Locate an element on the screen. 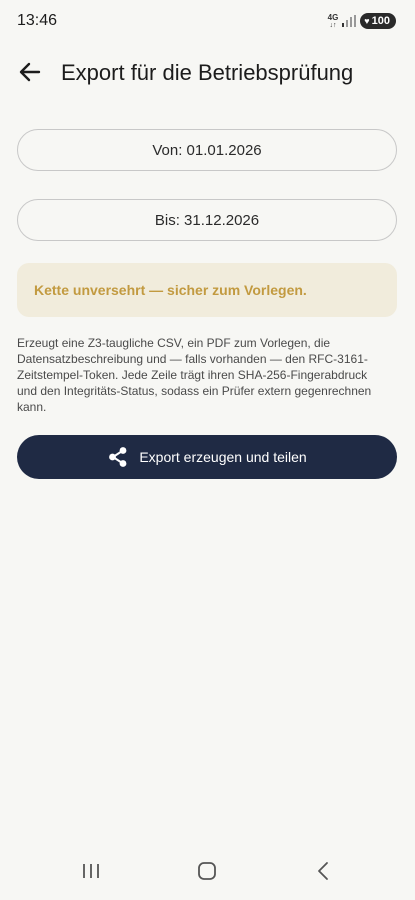 The width and height of the screenshot is (415, 900). export-button-label: Export erzeugen und teilen is located at coordinates (223, 457).